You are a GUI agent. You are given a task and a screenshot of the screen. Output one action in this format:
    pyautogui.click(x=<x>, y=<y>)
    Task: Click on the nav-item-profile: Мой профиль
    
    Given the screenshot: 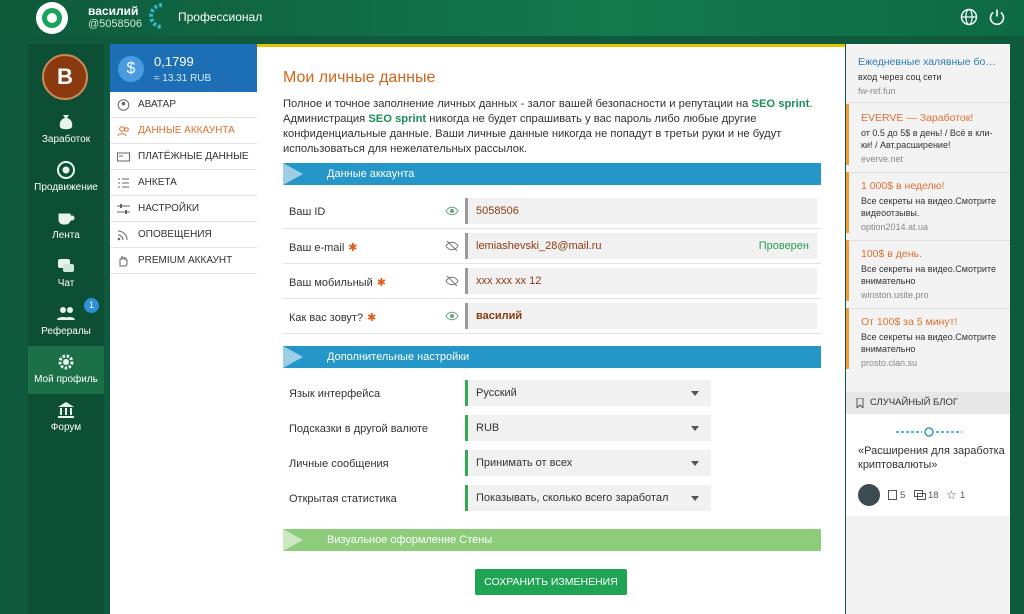 What is the action you would take?
    pyautogui.click(x=66, y=370)
    